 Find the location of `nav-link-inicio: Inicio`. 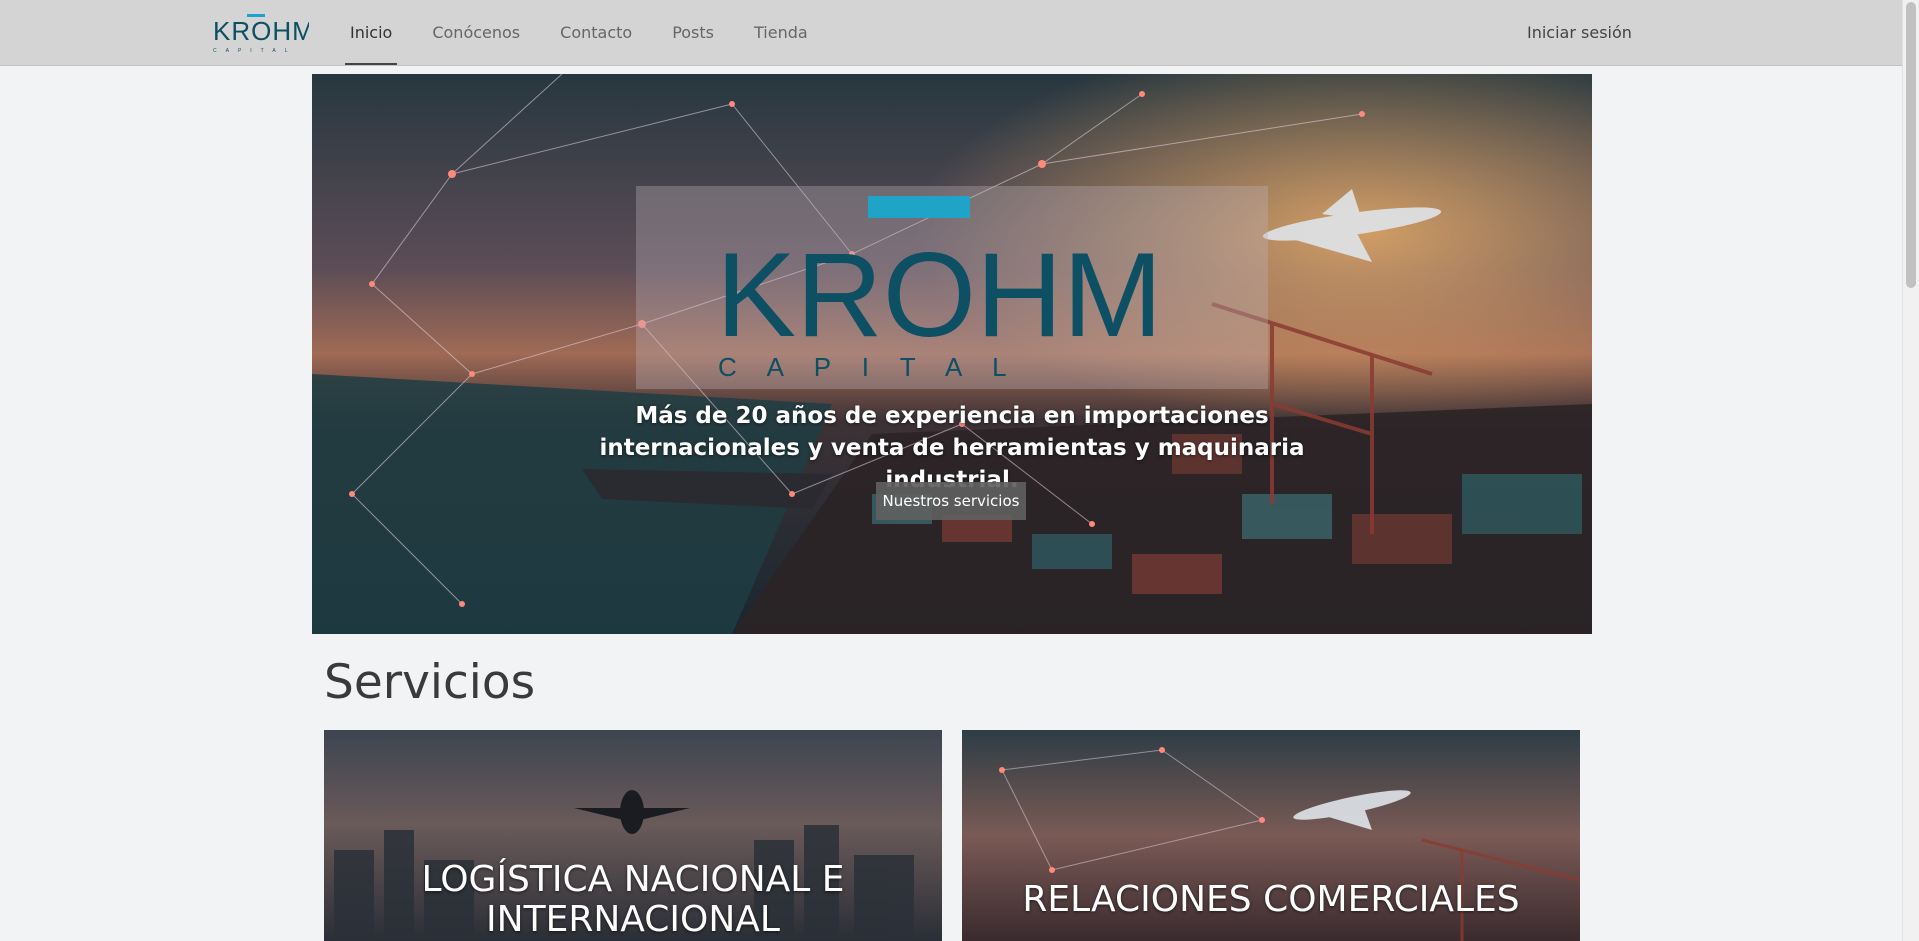

nav-link-inicio: Inicio is located at coordinates (371, 32).